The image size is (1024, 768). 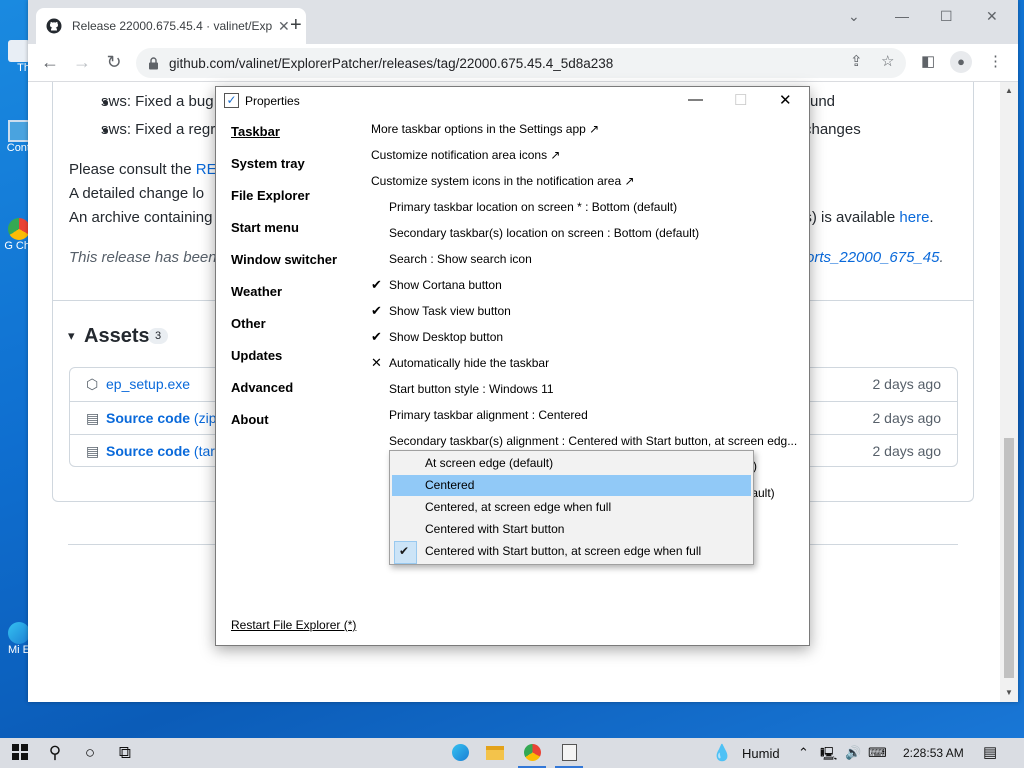 What do you see at coordinates (255, 131) in the screenshot?
I see `nav-taskbar: Taskbar` at bounding box center [255, 131].